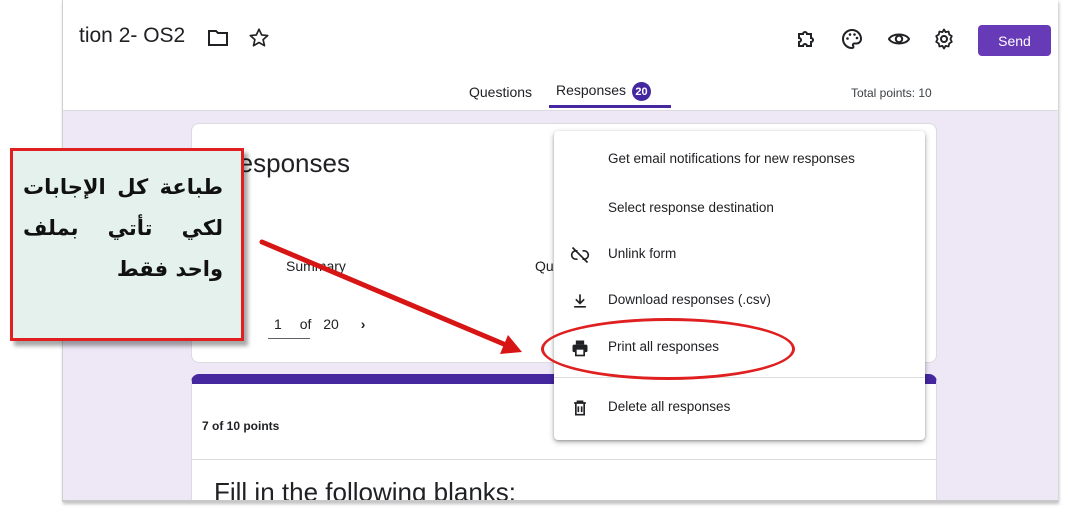 The width and height of the screenshot is (1065, 508). Describe the element at coordinates (123, 187) in the screenshot. I see `annotation-line: طباعة كل الإجابات` at that location.